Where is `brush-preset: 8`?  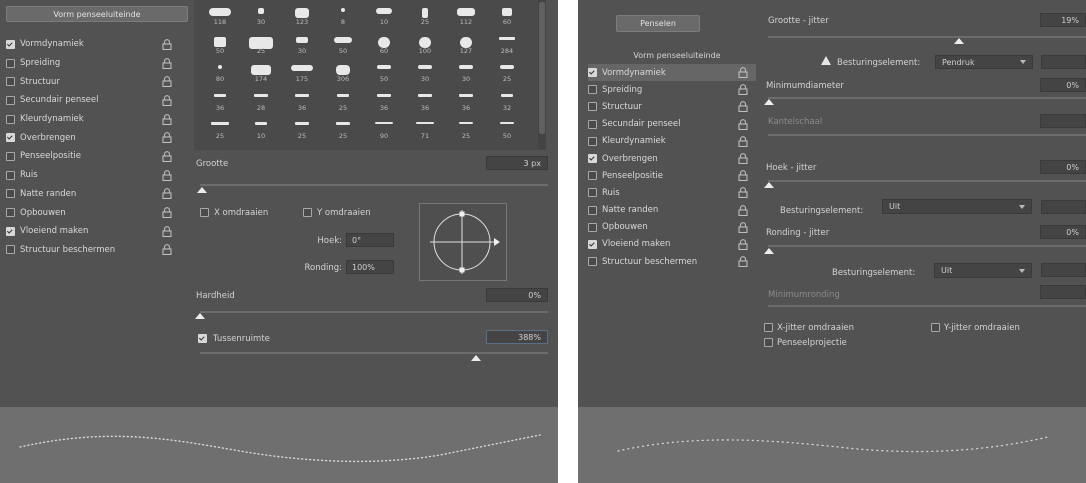
brush-preset: 8 is located at coordinates (343, 15).